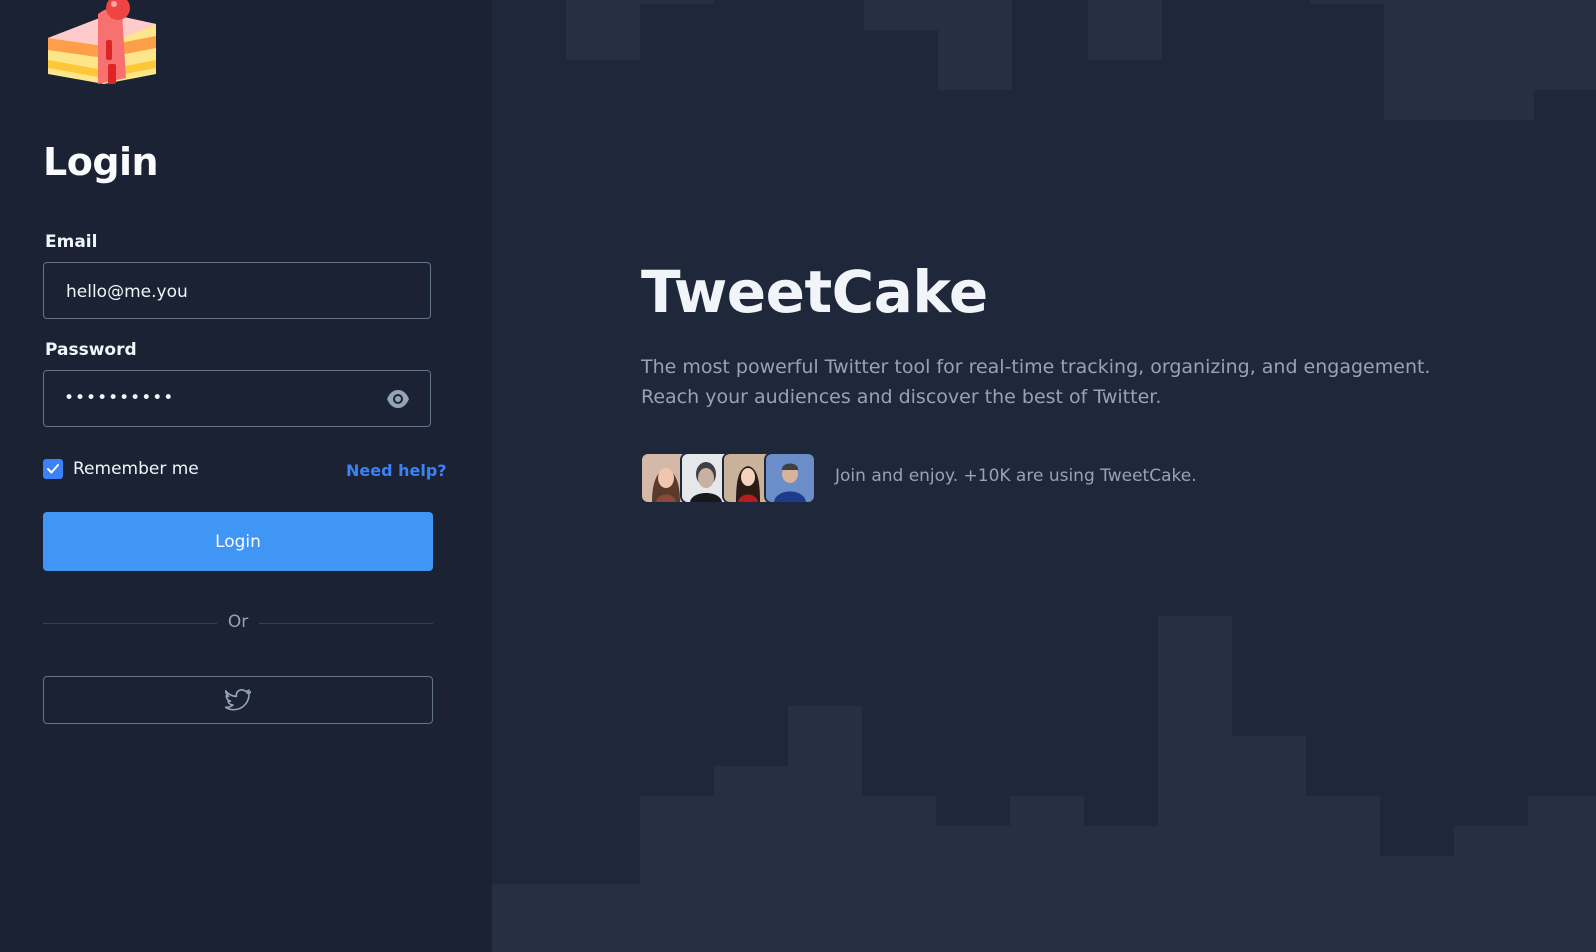 The height and width of the screenshot is (952, 1596). I want to click on avatar-group, so click(730, 478).